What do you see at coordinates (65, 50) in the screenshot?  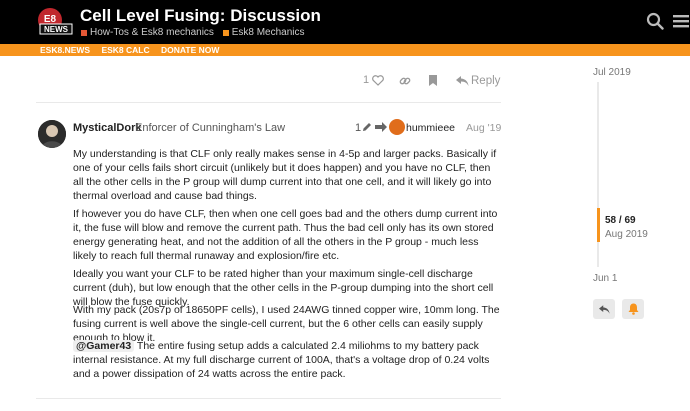 I see `nav-link-esk8-news: ESK8.NEWS` at bounding box center [65, 50].